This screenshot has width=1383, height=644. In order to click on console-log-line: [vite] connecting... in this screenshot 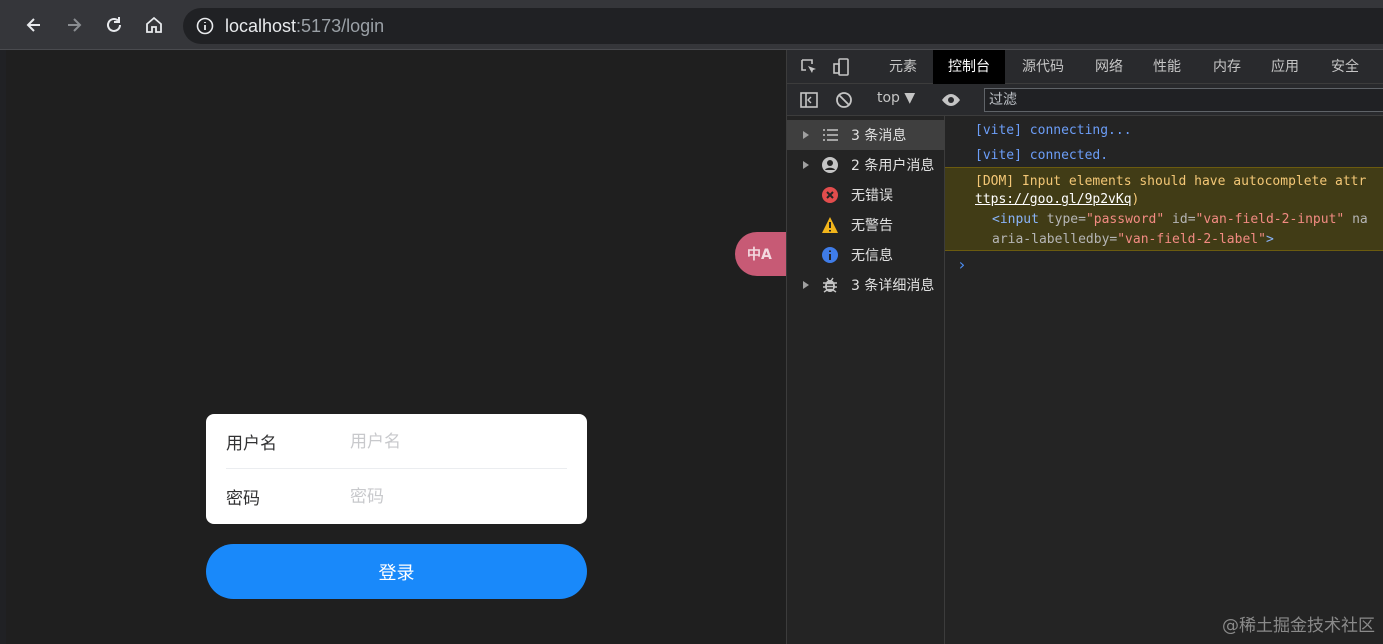, I will do `click(1053, 130)`.